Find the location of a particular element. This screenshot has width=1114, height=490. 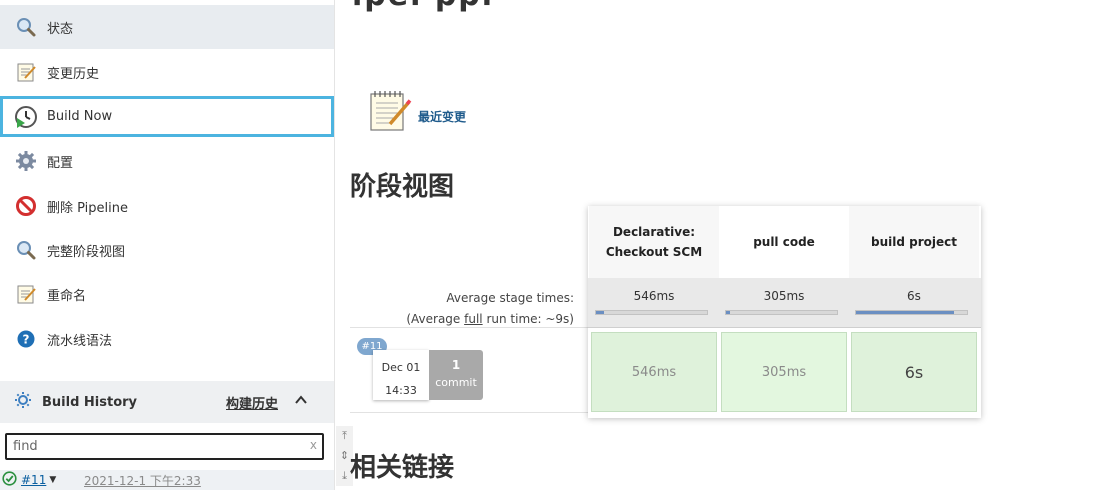

stage-header: build project is located at coordinates (914, 242).